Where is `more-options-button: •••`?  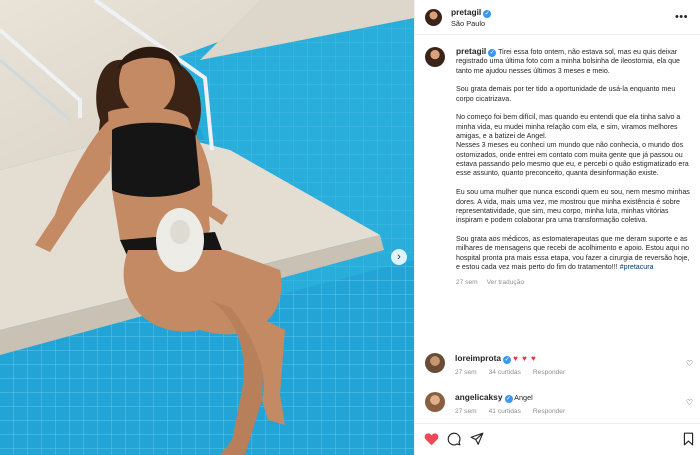
more-options-button: ••• is located at coordinates (681, 17).